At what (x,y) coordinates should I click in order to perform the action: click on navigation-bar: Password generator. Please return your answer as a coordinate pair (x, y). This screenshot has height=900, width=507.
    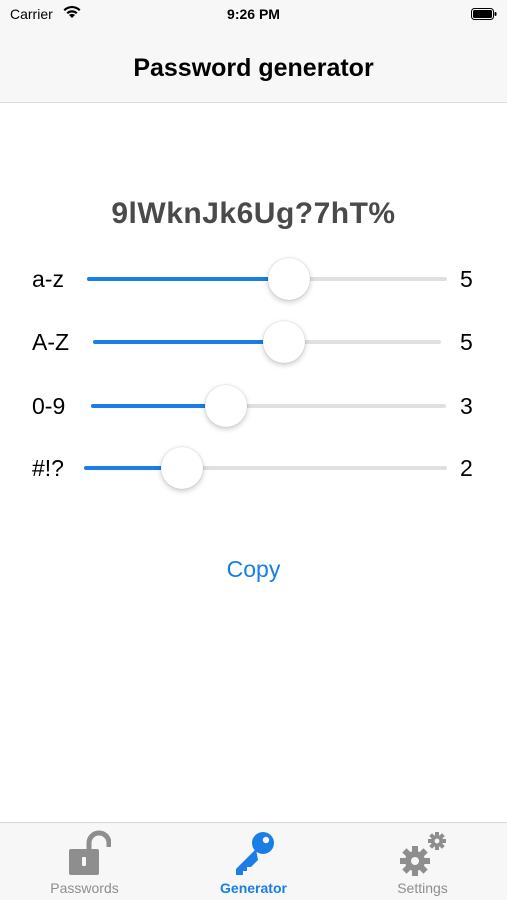
    Looking at the image, I should click on (253, 65).